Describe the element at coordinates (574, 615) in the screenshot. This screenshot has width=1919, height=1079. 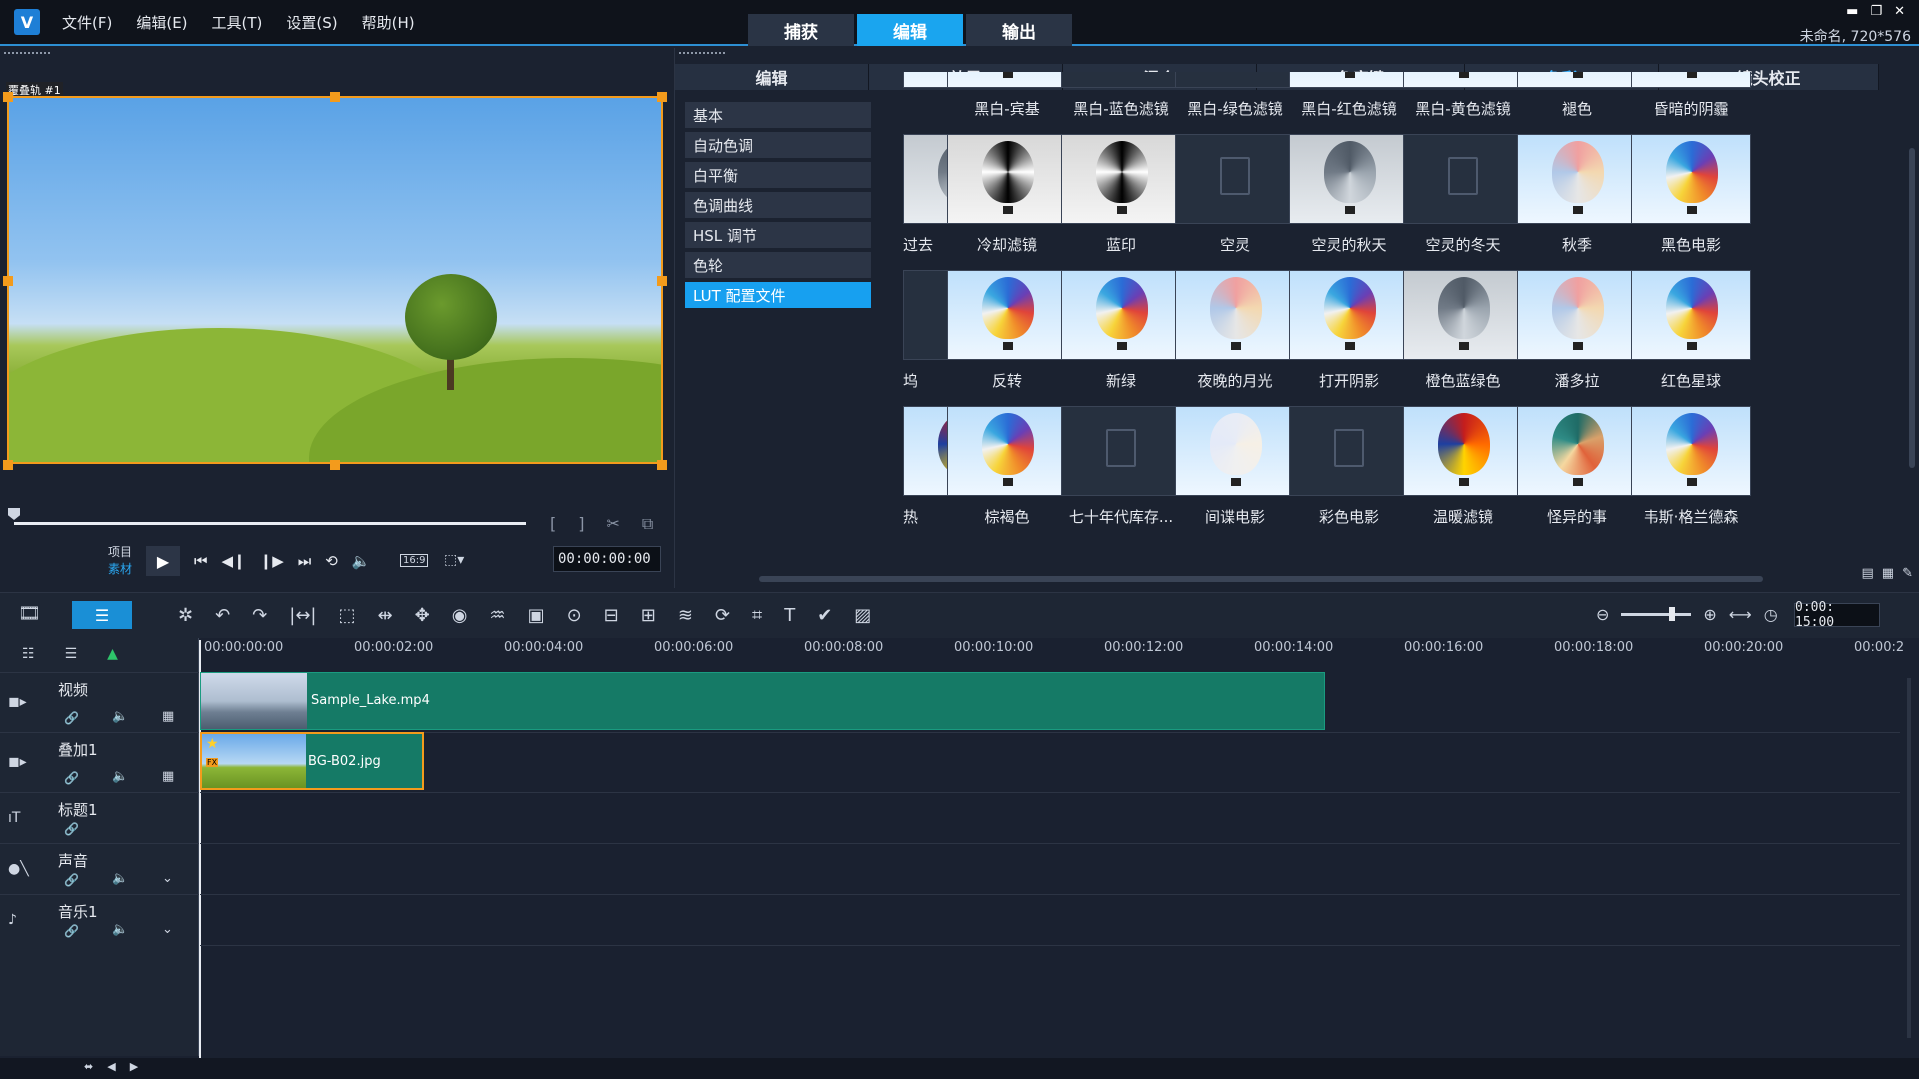
I see `blend-icon: ⊙` at that location.